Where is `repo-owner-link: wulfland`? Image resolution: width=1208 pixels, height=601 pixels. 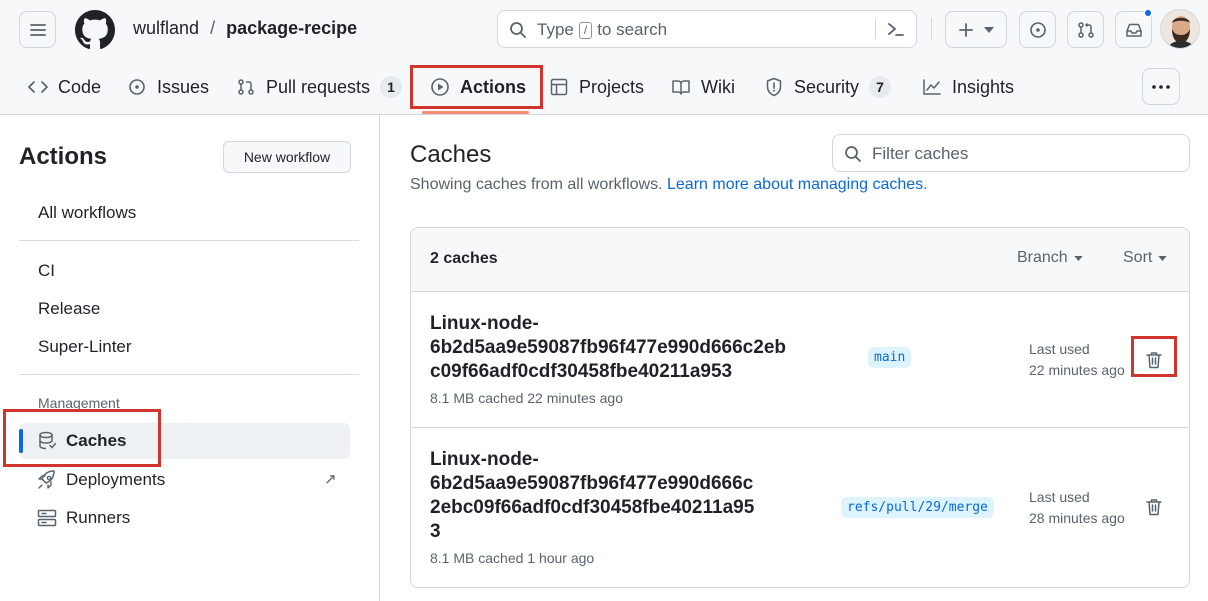 repo-owner-link: wulfland is located at coordinates (166, 28).